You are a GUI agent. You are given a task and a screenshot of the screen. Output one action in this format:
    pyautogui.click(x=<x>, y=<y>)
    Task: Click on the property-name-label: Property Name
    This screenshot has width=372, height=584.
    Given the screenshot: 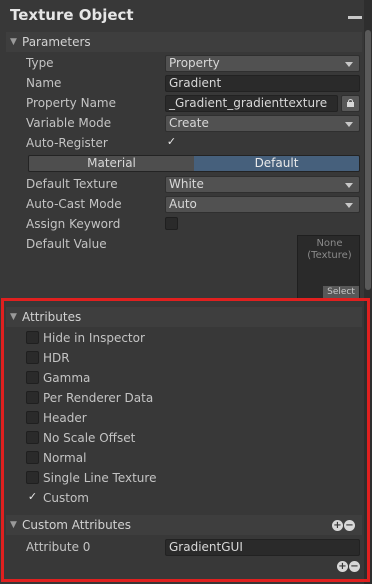 What is the action you would take?
    pyautogui.click(x=71, y=103)
    